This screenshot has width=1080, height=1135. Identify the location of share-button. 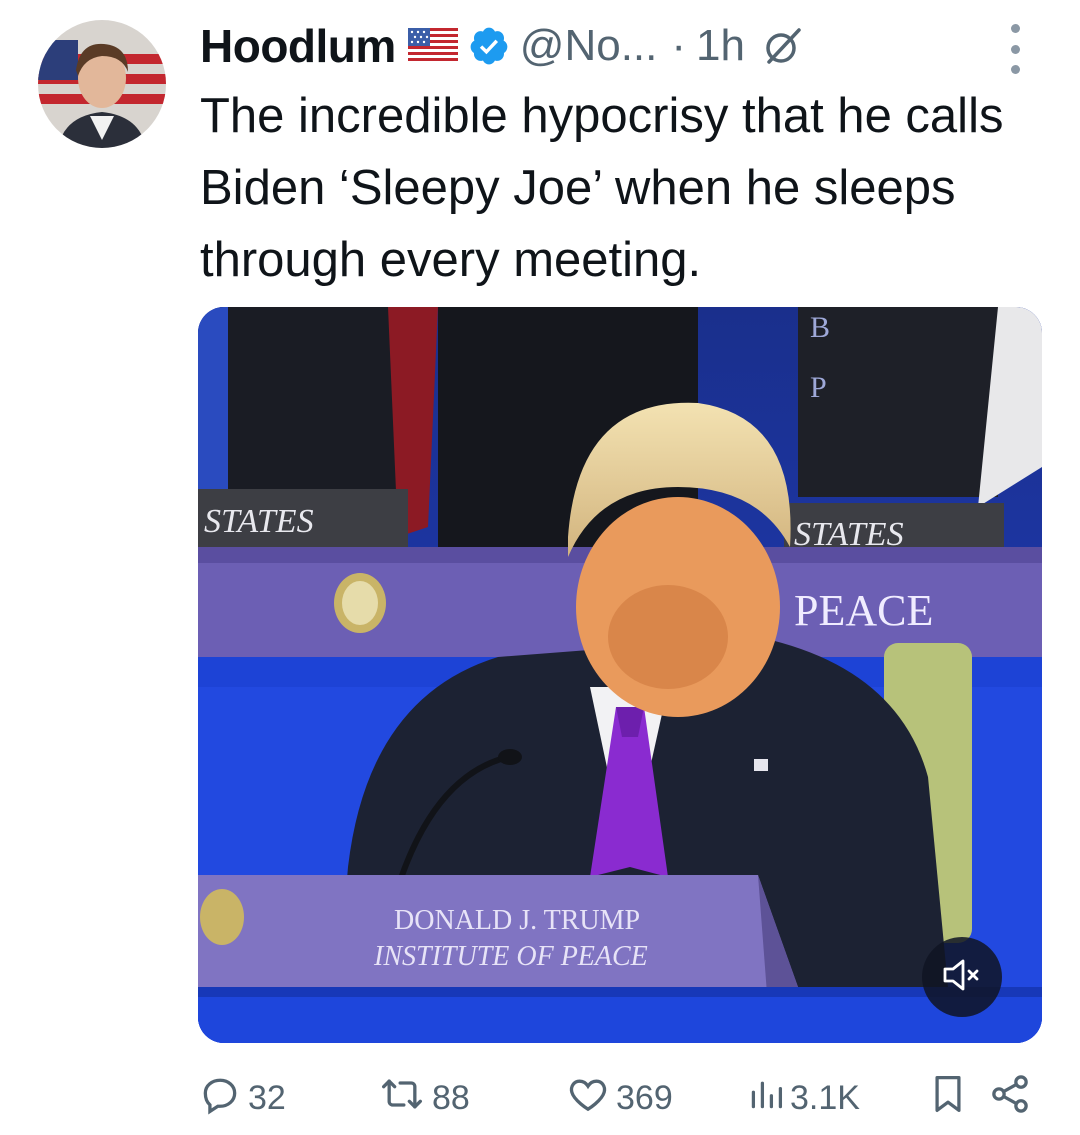
(1013, 1098).